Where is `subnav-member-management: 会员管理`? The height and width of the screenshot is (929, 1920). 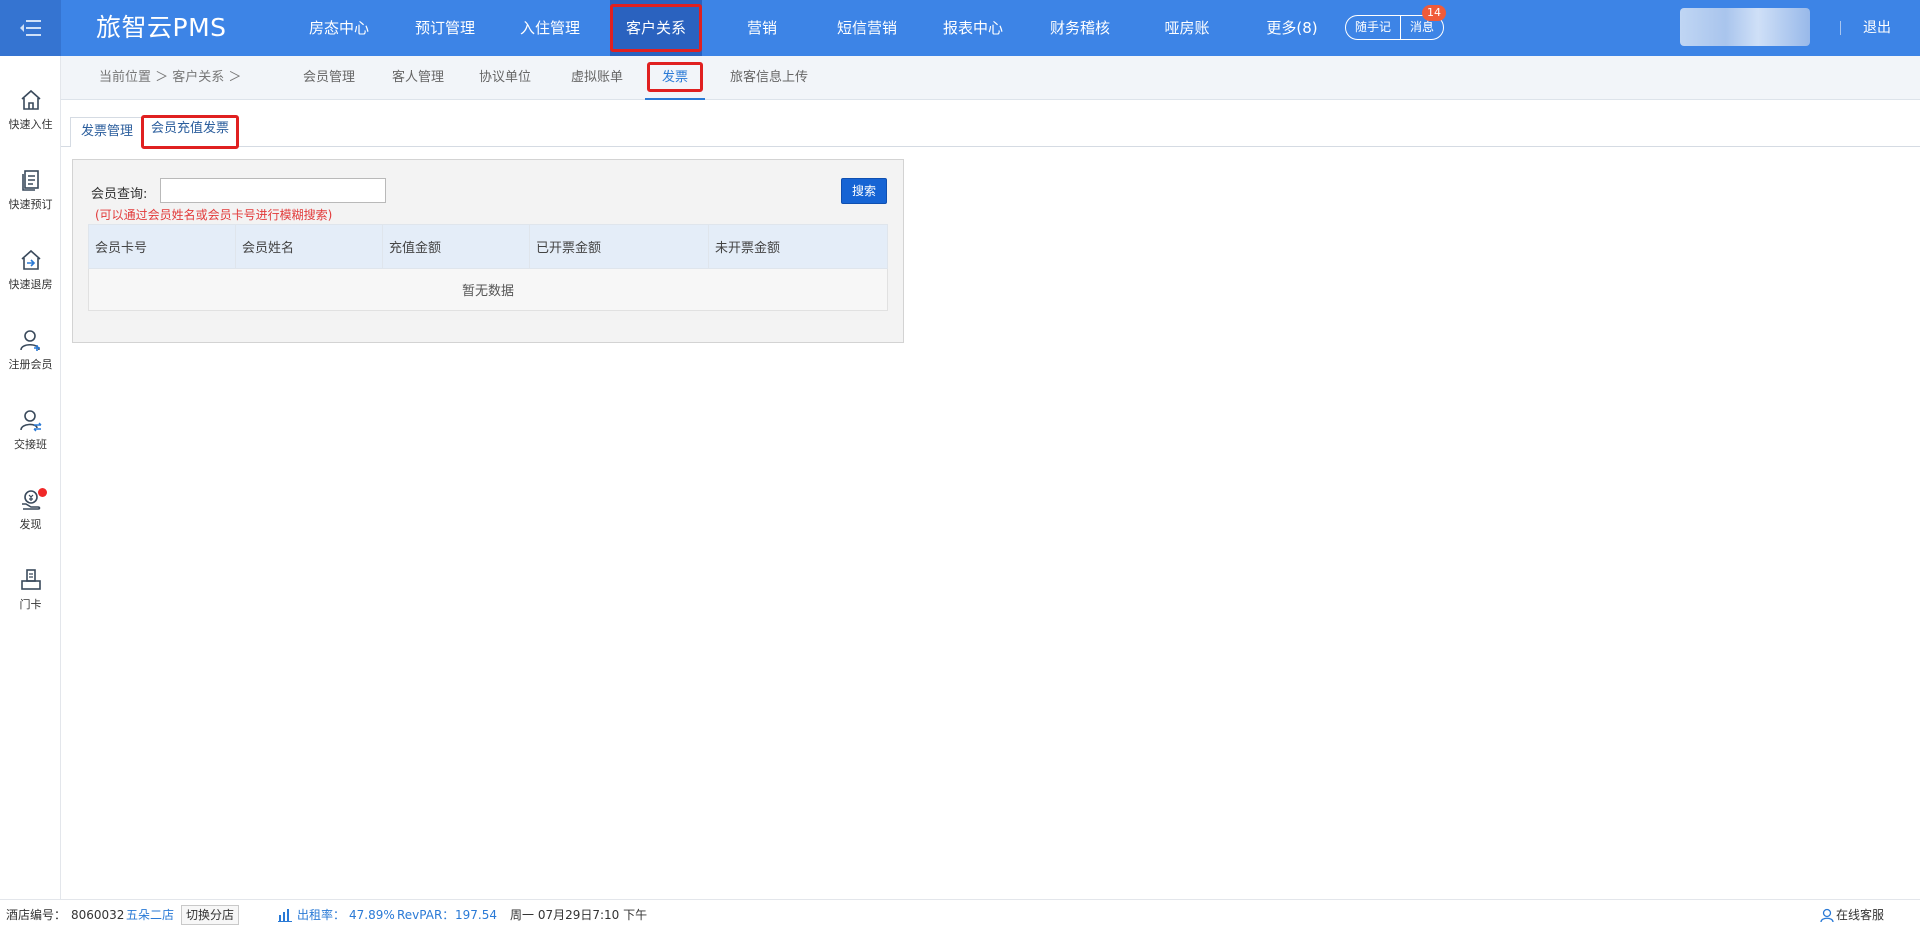
subnav-member-management: 会员管理 is located at coordinates (329, 78).